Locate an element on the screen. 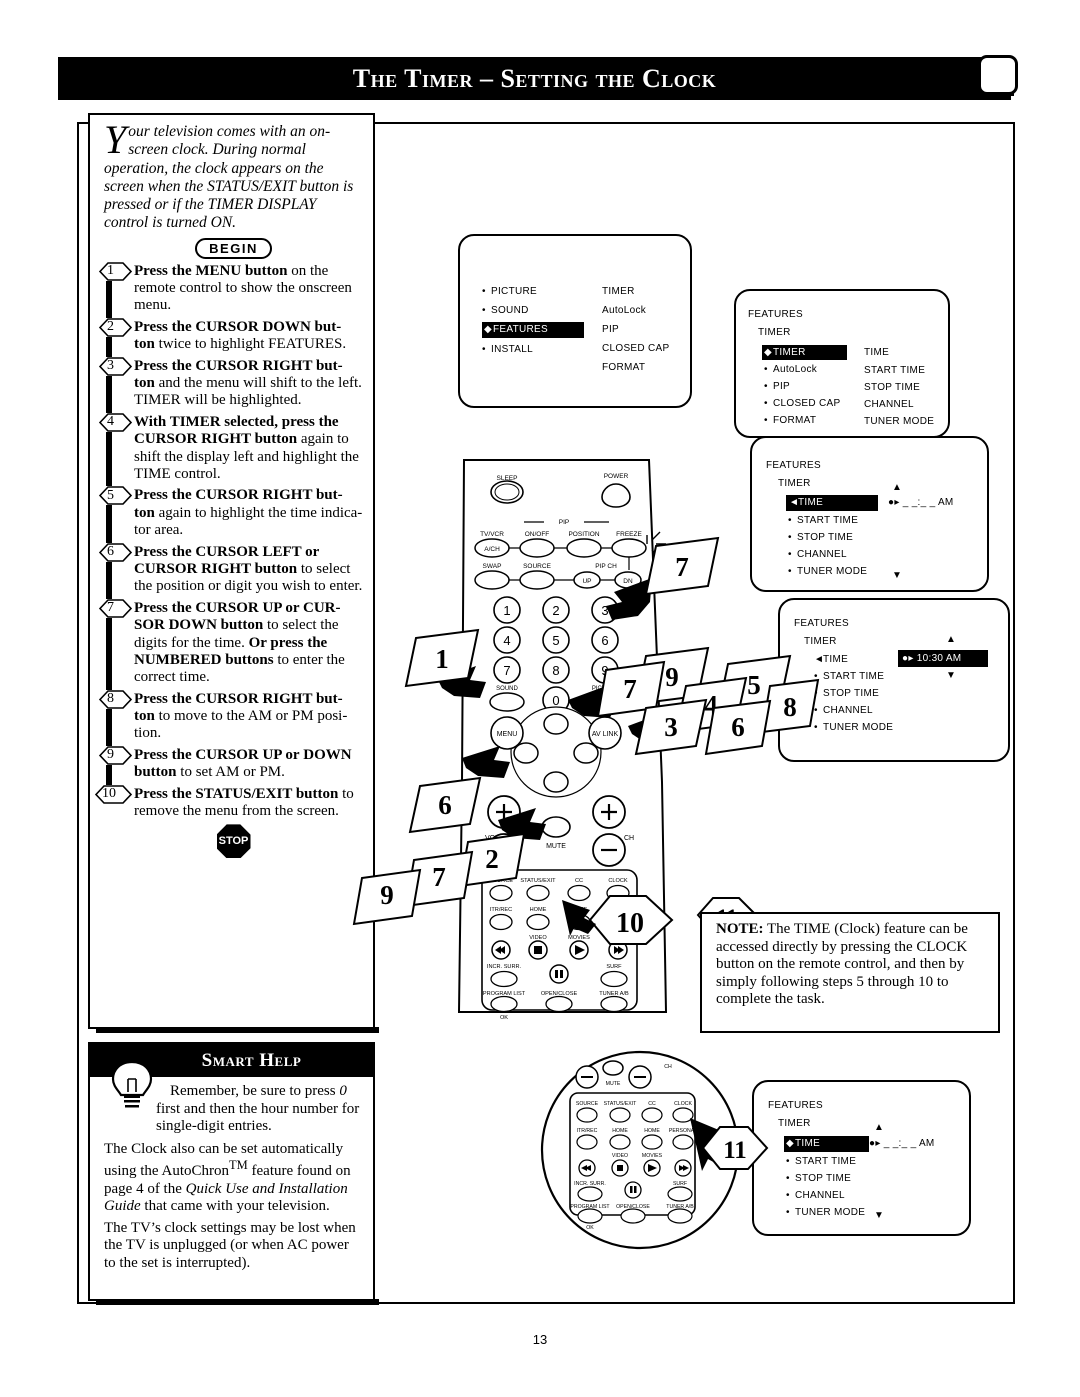  step-10-bold: Press the STATUS/EXIT button is located at coordinates (236, 793).